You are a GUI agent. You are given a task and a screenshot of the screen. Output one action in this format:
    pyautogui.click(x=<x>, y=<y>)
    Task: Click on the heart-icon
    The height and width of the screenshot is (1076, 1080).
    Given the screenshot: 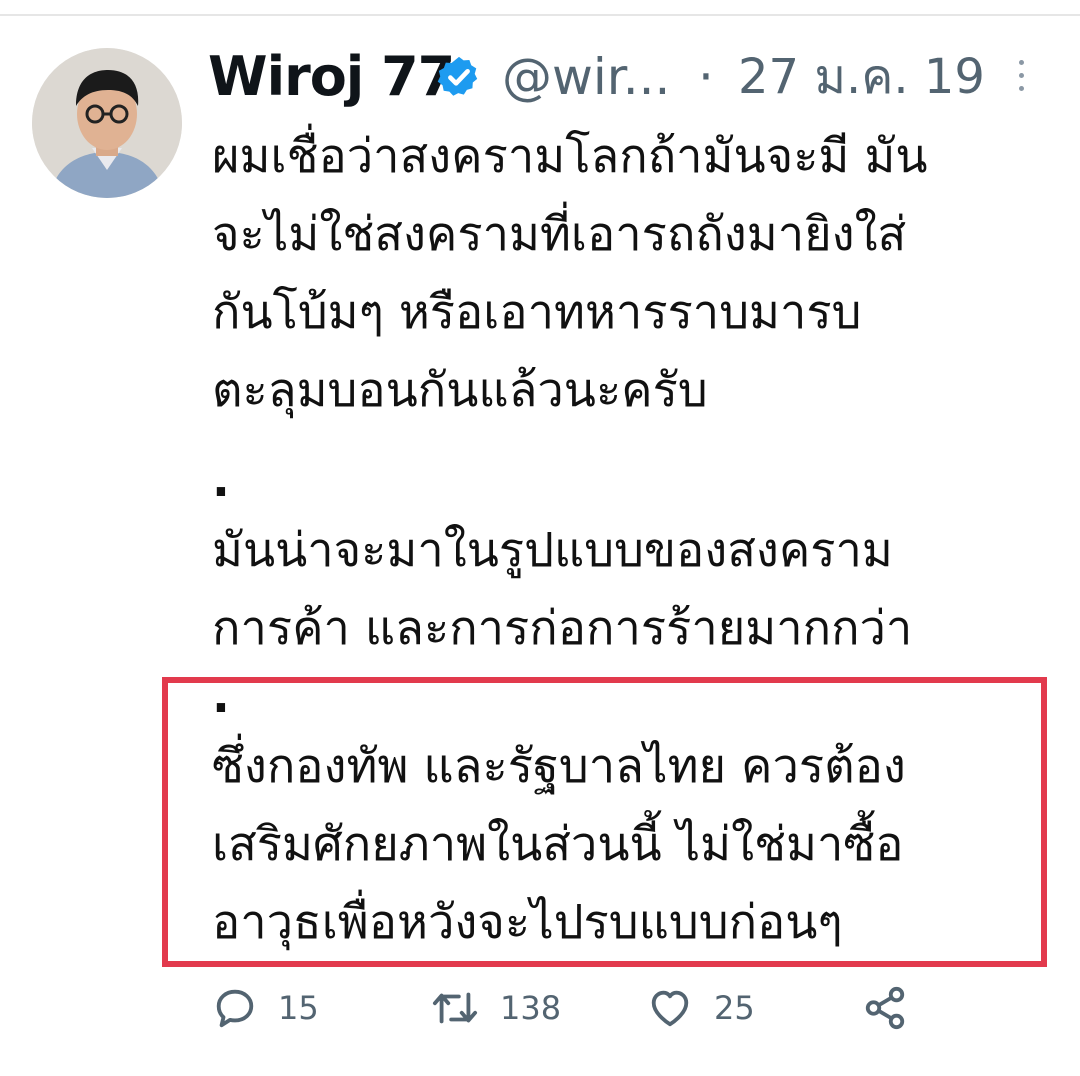 What is the action you would take?
    pyautogui.click(x=670, y=1008)
    